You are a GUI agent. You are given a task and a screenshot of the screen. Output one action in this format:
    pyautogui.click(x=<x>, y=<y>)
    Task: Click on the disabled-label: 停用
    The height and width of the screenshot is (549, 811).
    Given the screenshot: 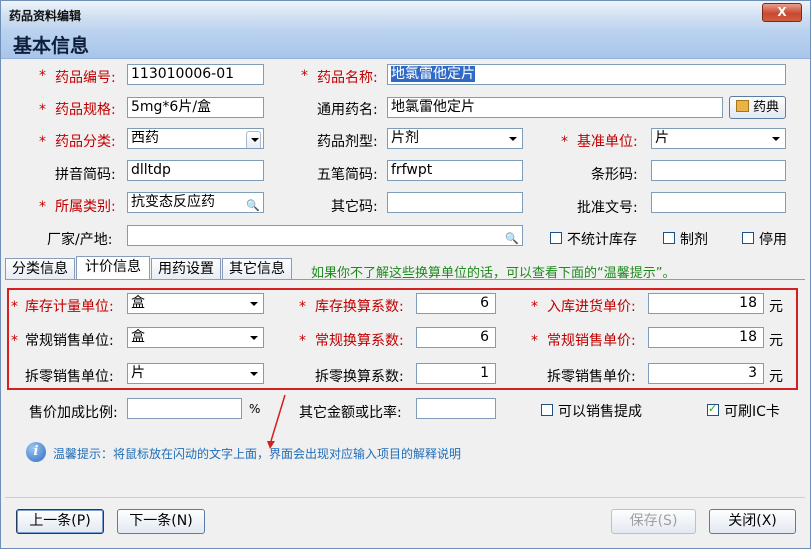 What is the action you would take?
    pyautogui.click(x=773, y=240)
    